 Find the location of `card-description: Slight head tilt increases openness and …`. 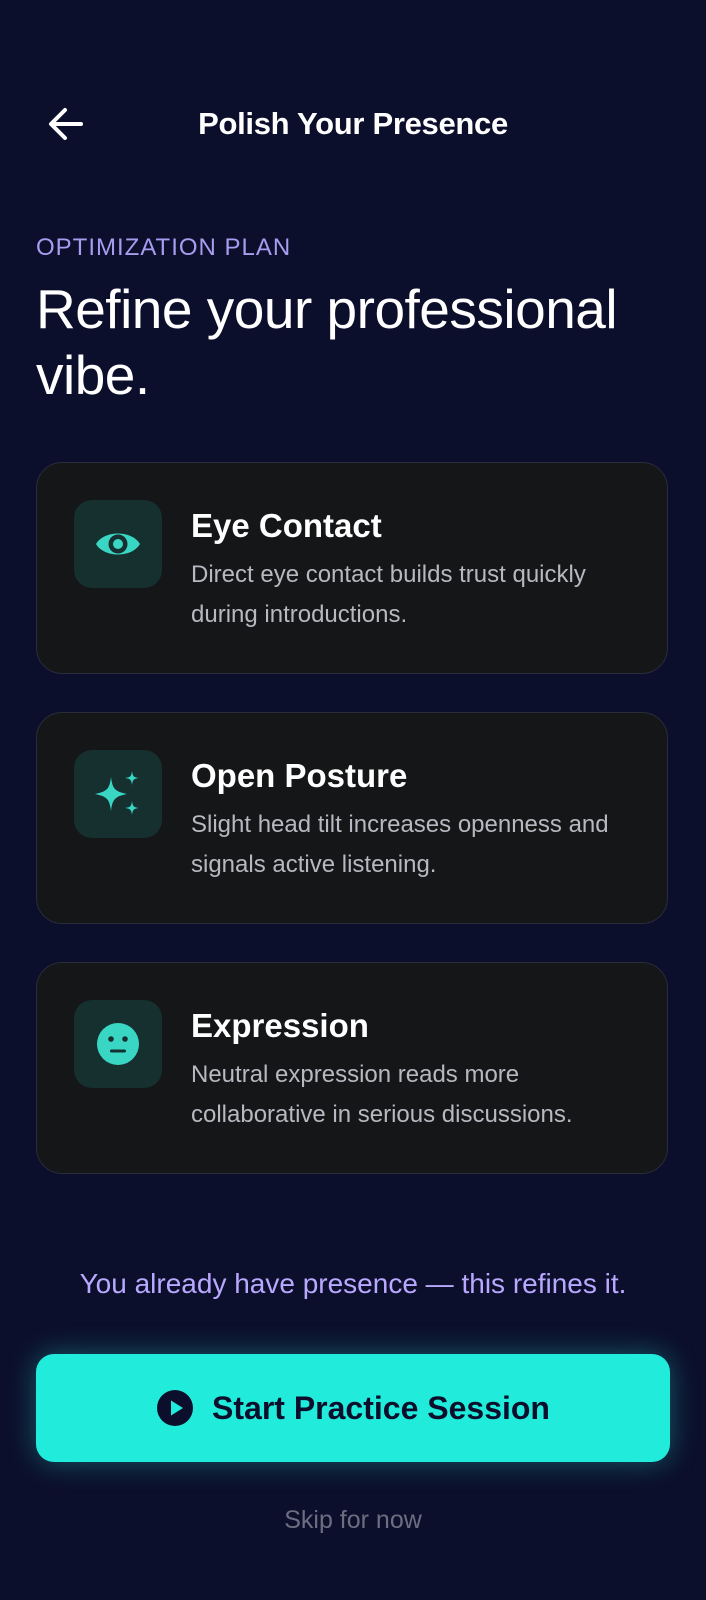

card-description: Slight head tilt increases openness and … is located at coordinates (400, 844).